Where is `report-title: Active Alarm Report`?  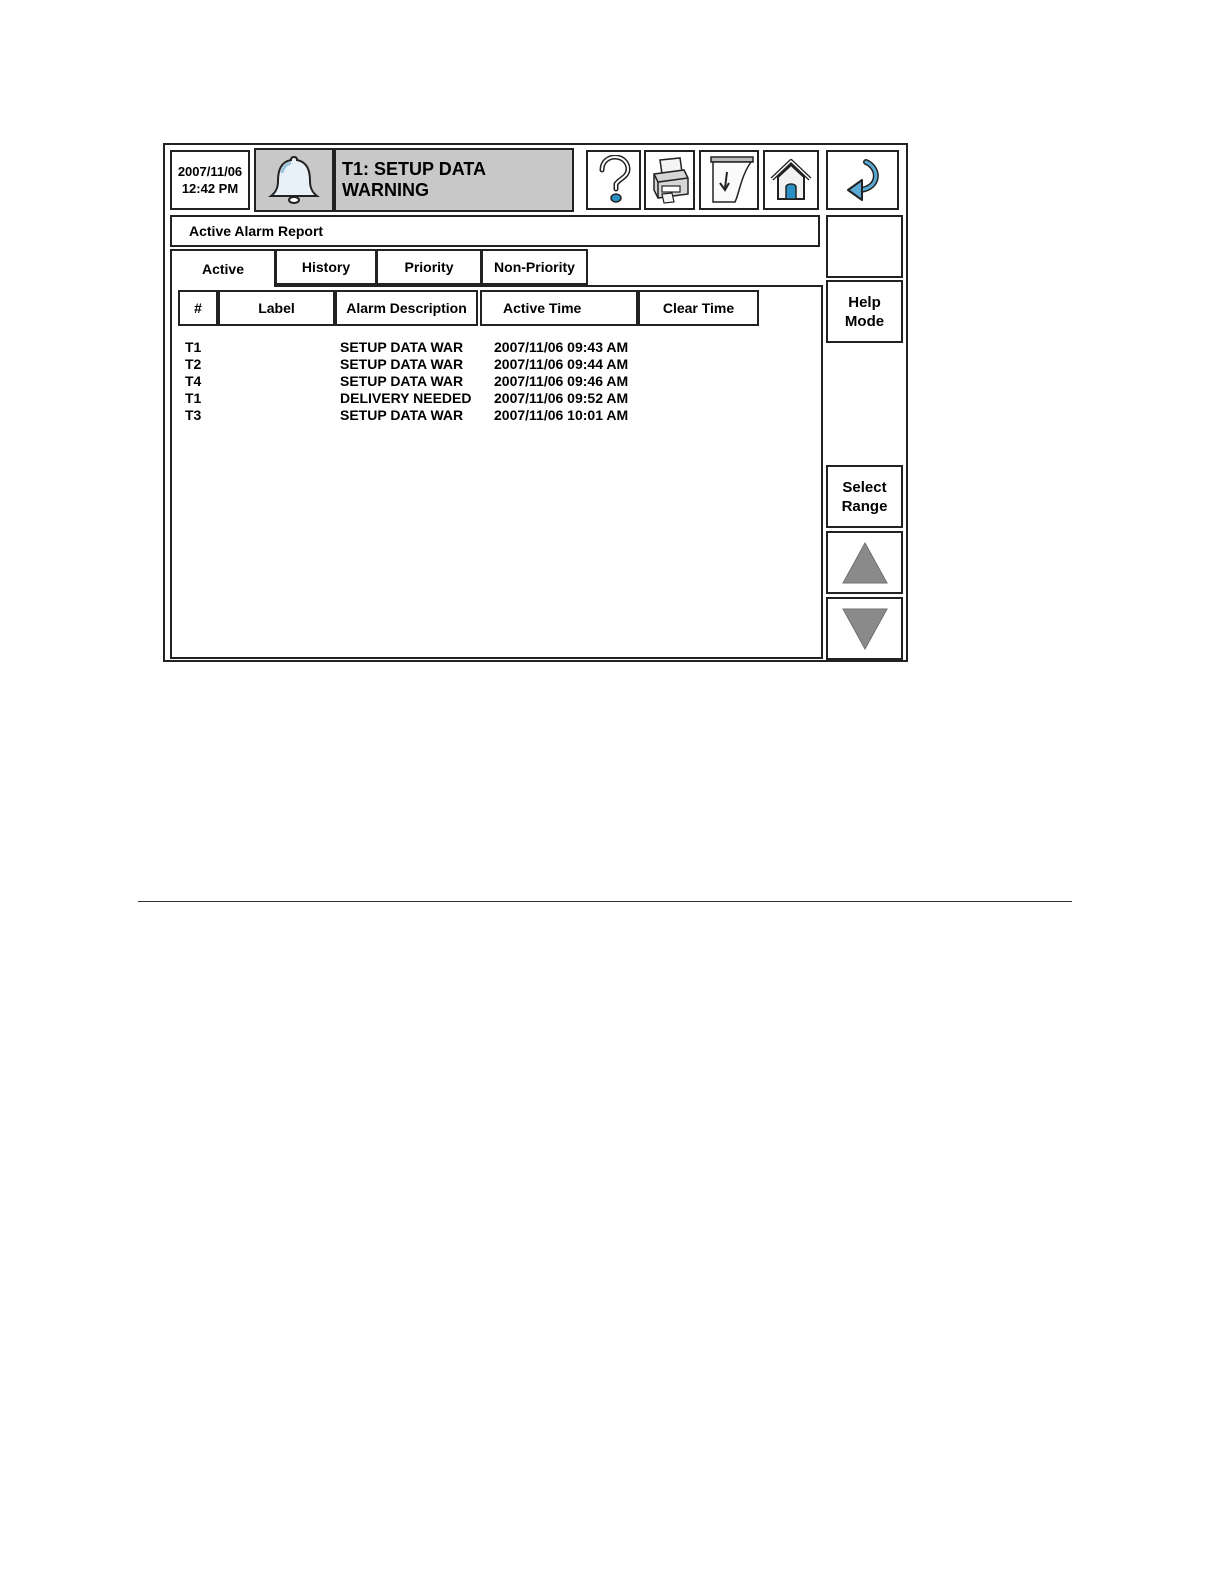
report-title: Active Alarm Report is located at coordinates (495, 231).